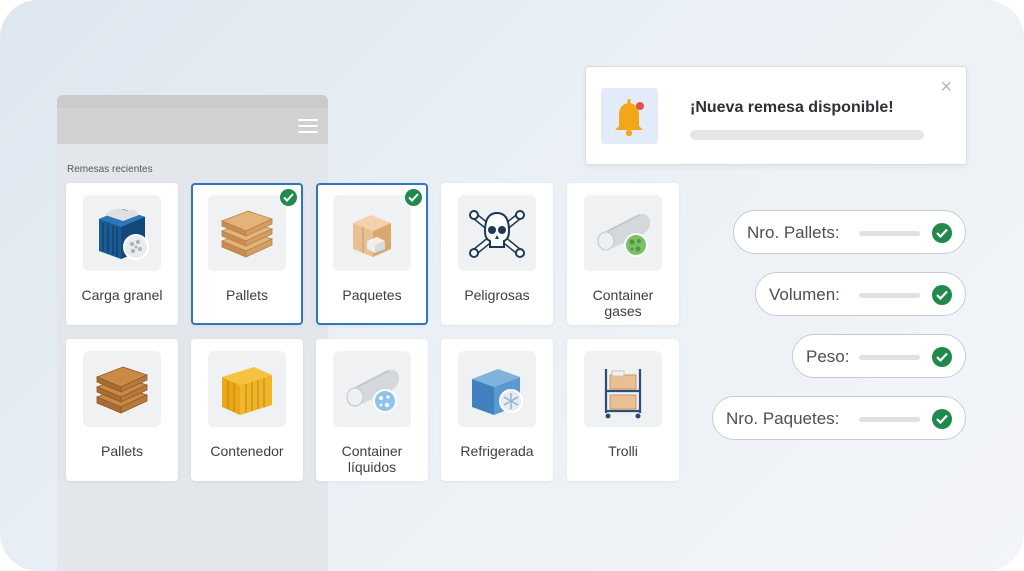 The image size is (1024, 571). What do you see at coordinates (793, 232) in the screenshot?
I see `field-label: Nro. Pallets:` at bounding box center [793, 232].